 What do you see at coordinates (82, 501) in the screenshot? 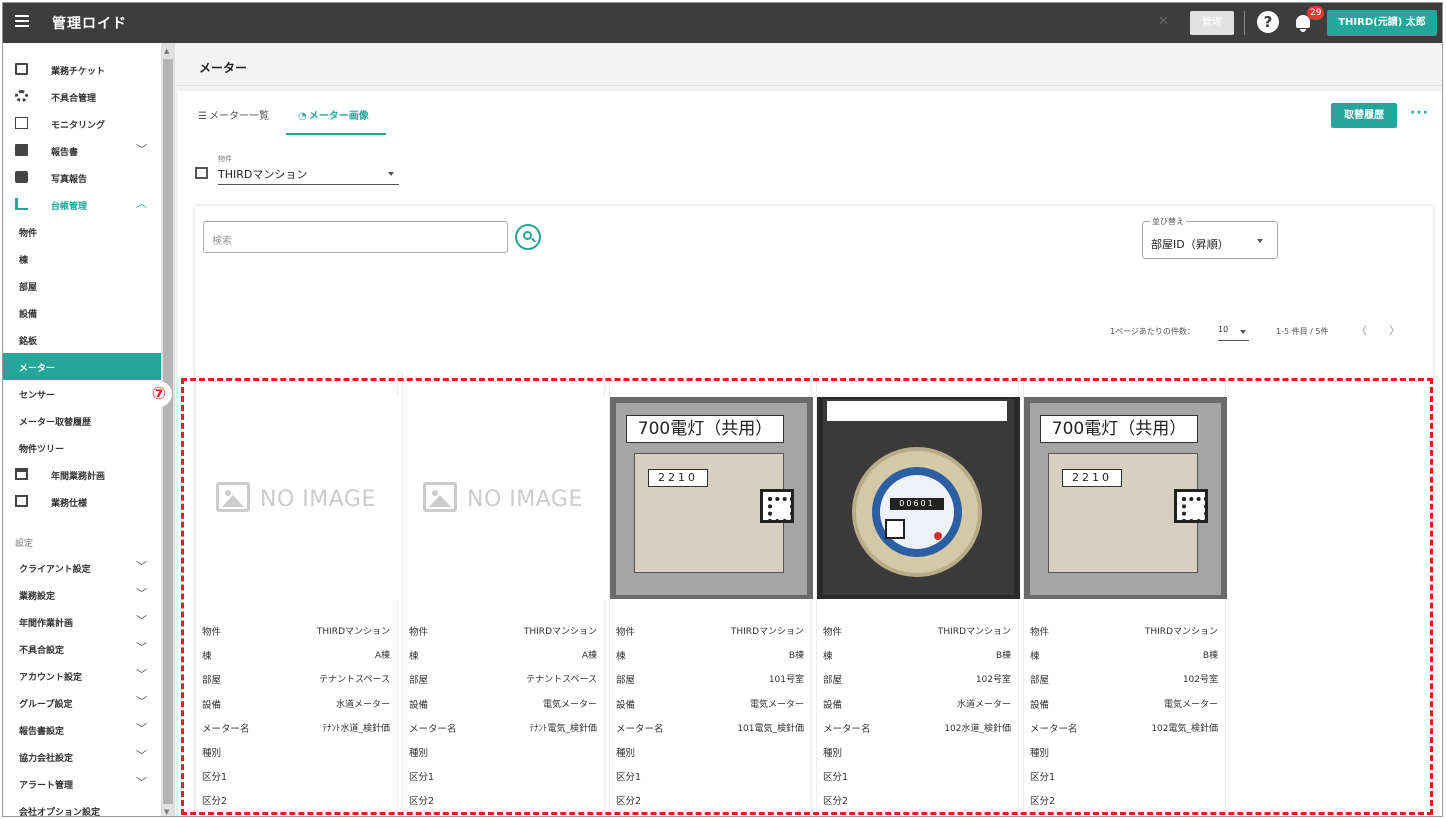
I see `sidebar-item-spec: 業務仕様` at bounding box center [82, 501].